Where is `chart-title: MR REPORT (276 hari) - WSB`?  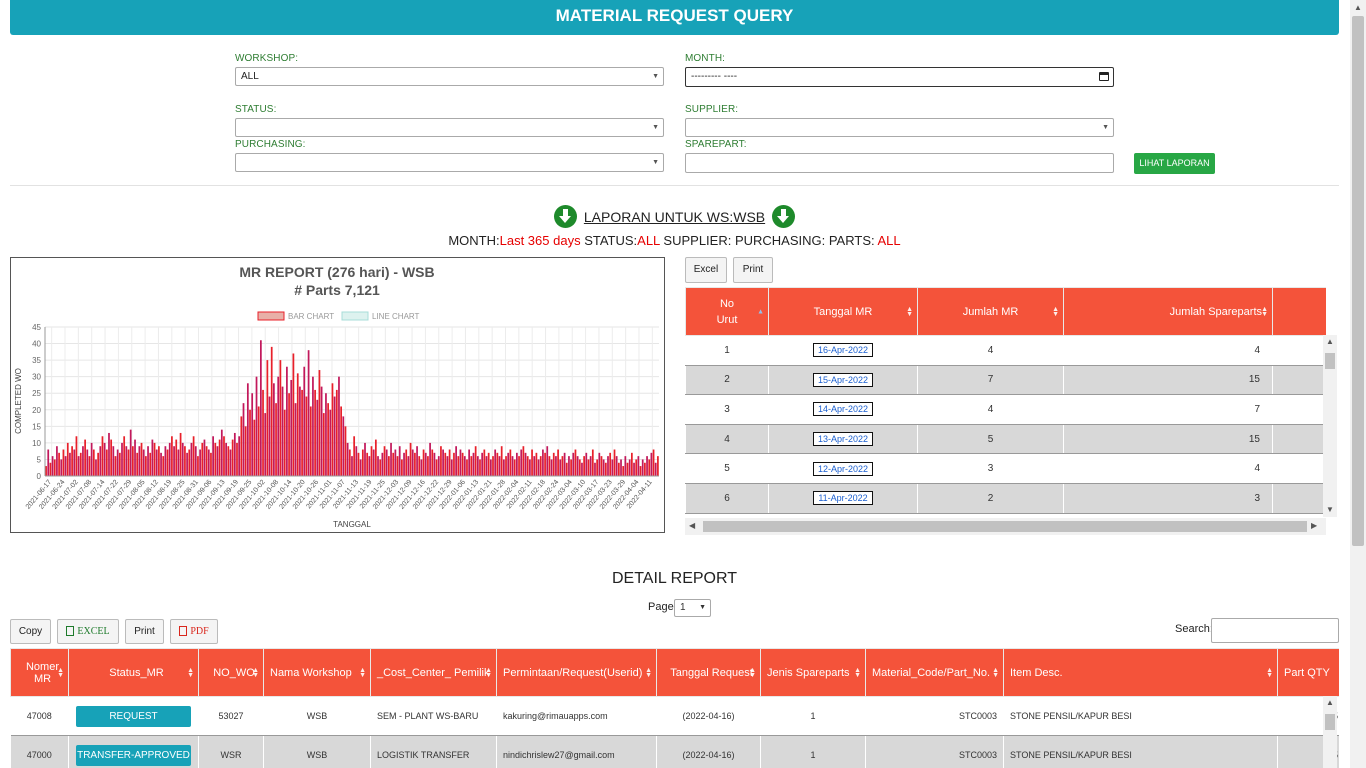 chart-title: MR REPORT (276 hari) - WSB is located at coordinates (336, 272).